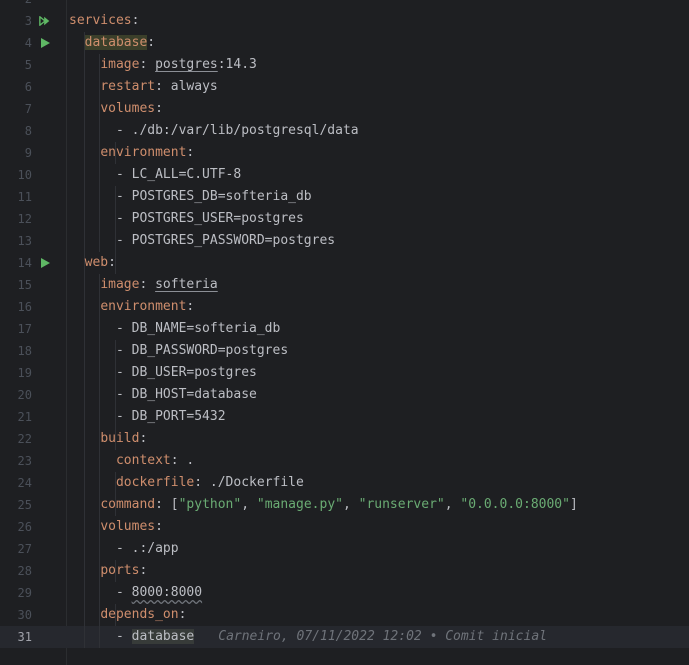 The width and height of the screenshot is (689, 665). What do you see at coordinates (344, 285) in the screenshot?
I see `code-line: 15 image: softeria` at bounding box center [344, 285].